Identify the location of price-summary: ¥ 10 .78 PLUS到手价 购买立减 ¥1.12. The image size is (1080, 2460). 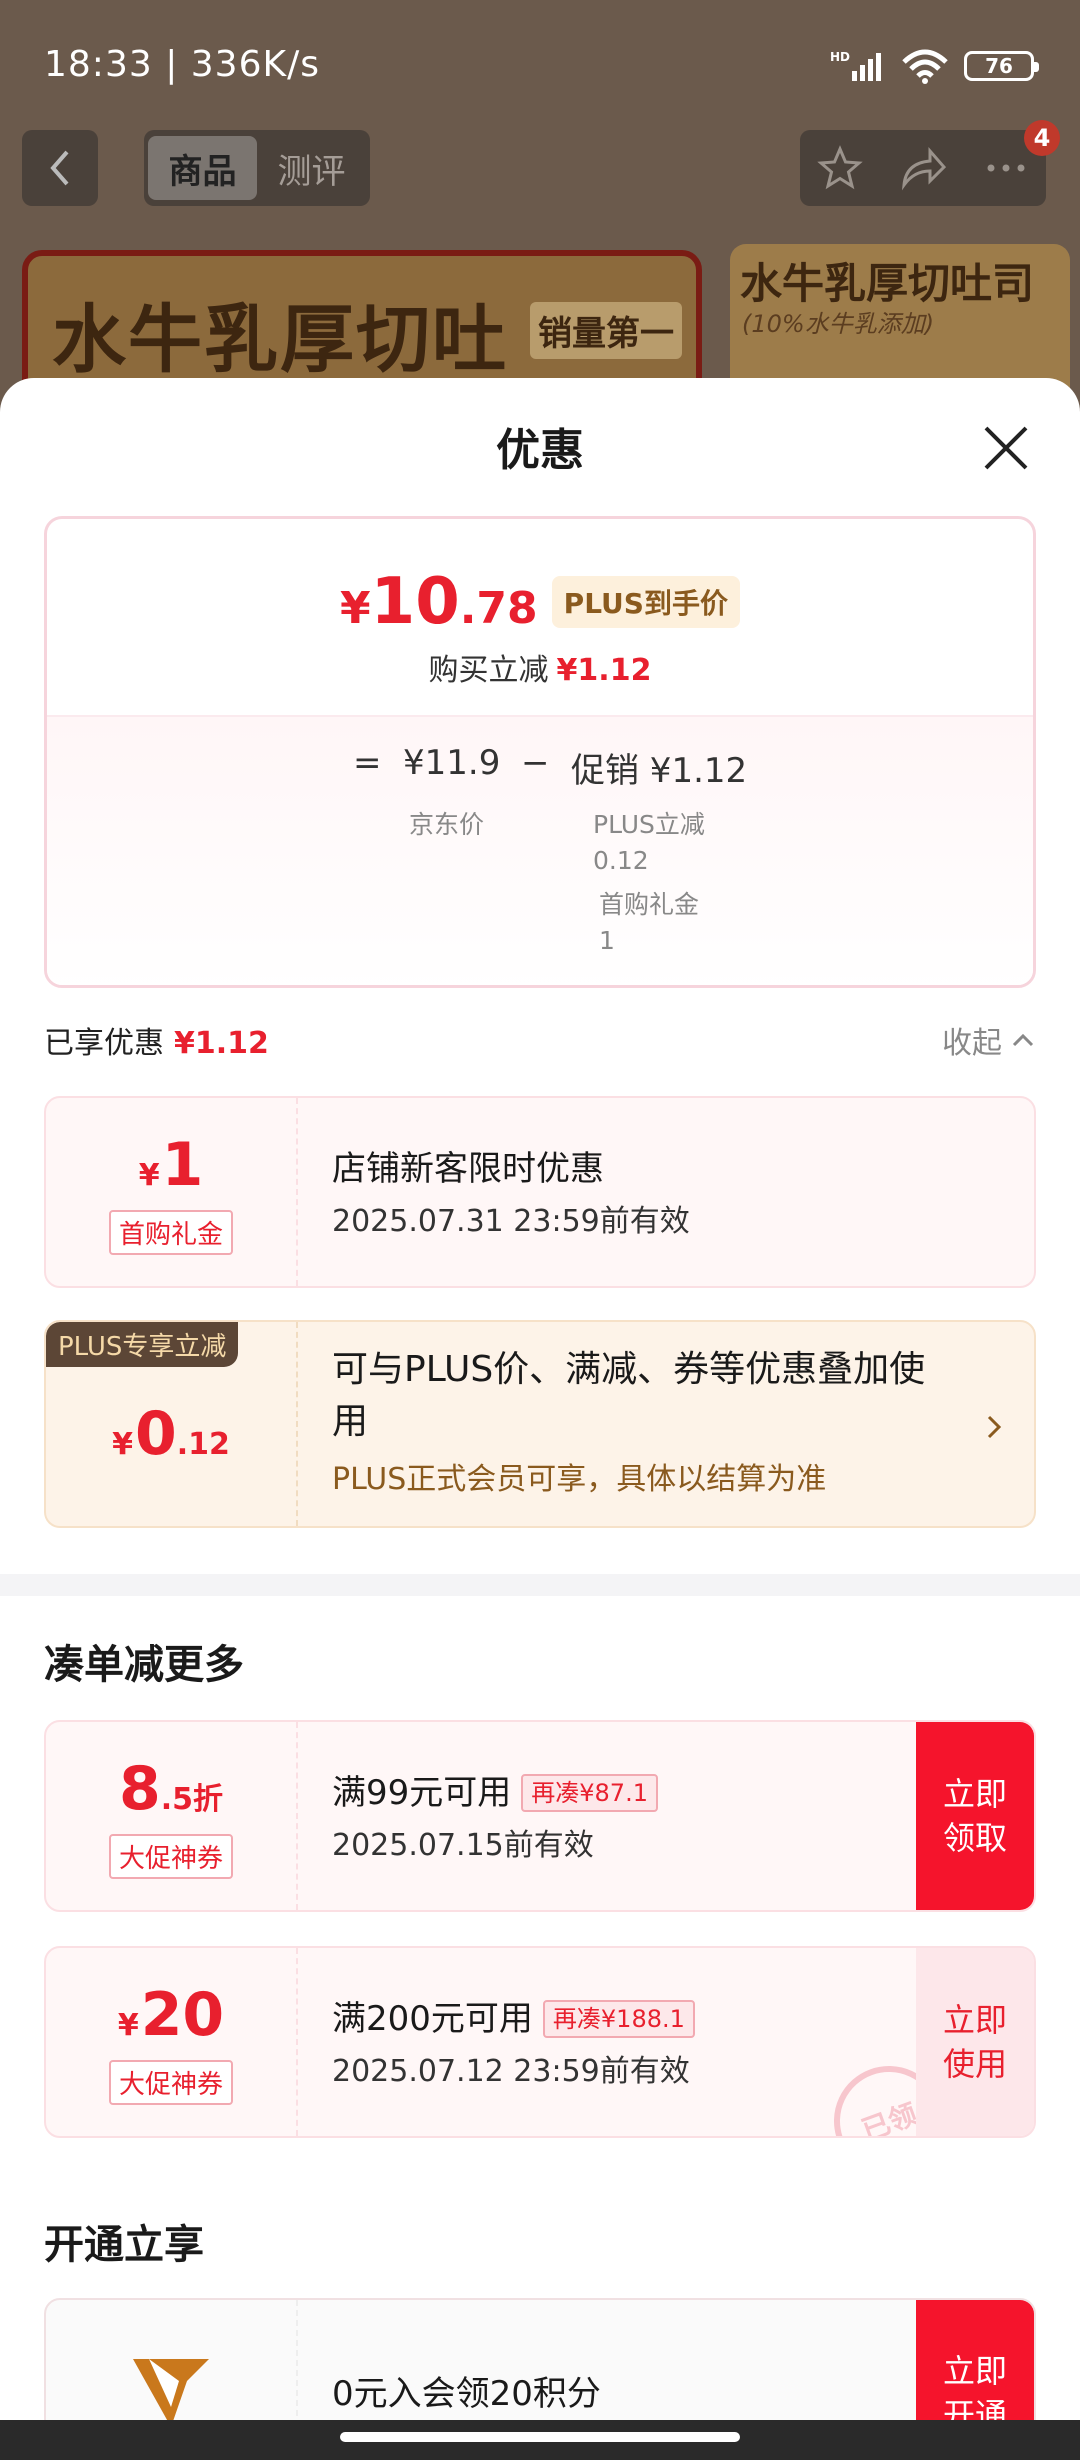
(540, 618).